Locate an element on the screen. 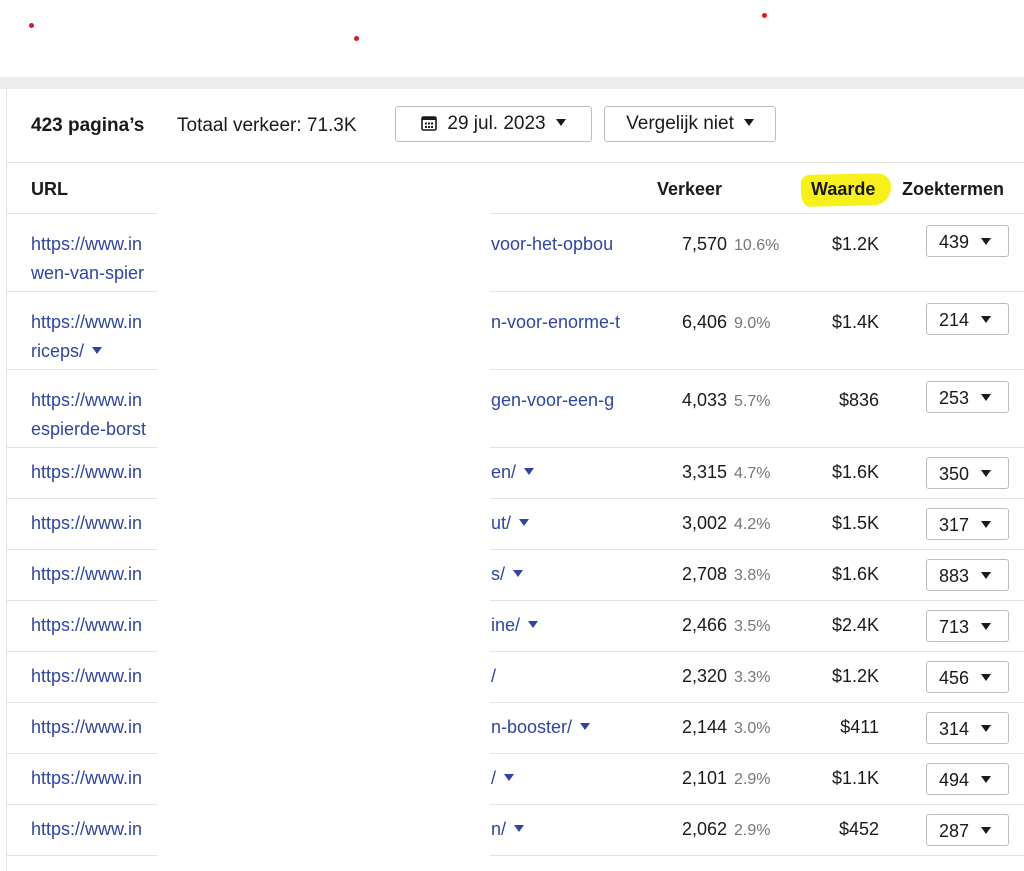 The width and height of the screenshot is (1024, 871). value-amount: $2.4K is located at coordinates (855, 625).